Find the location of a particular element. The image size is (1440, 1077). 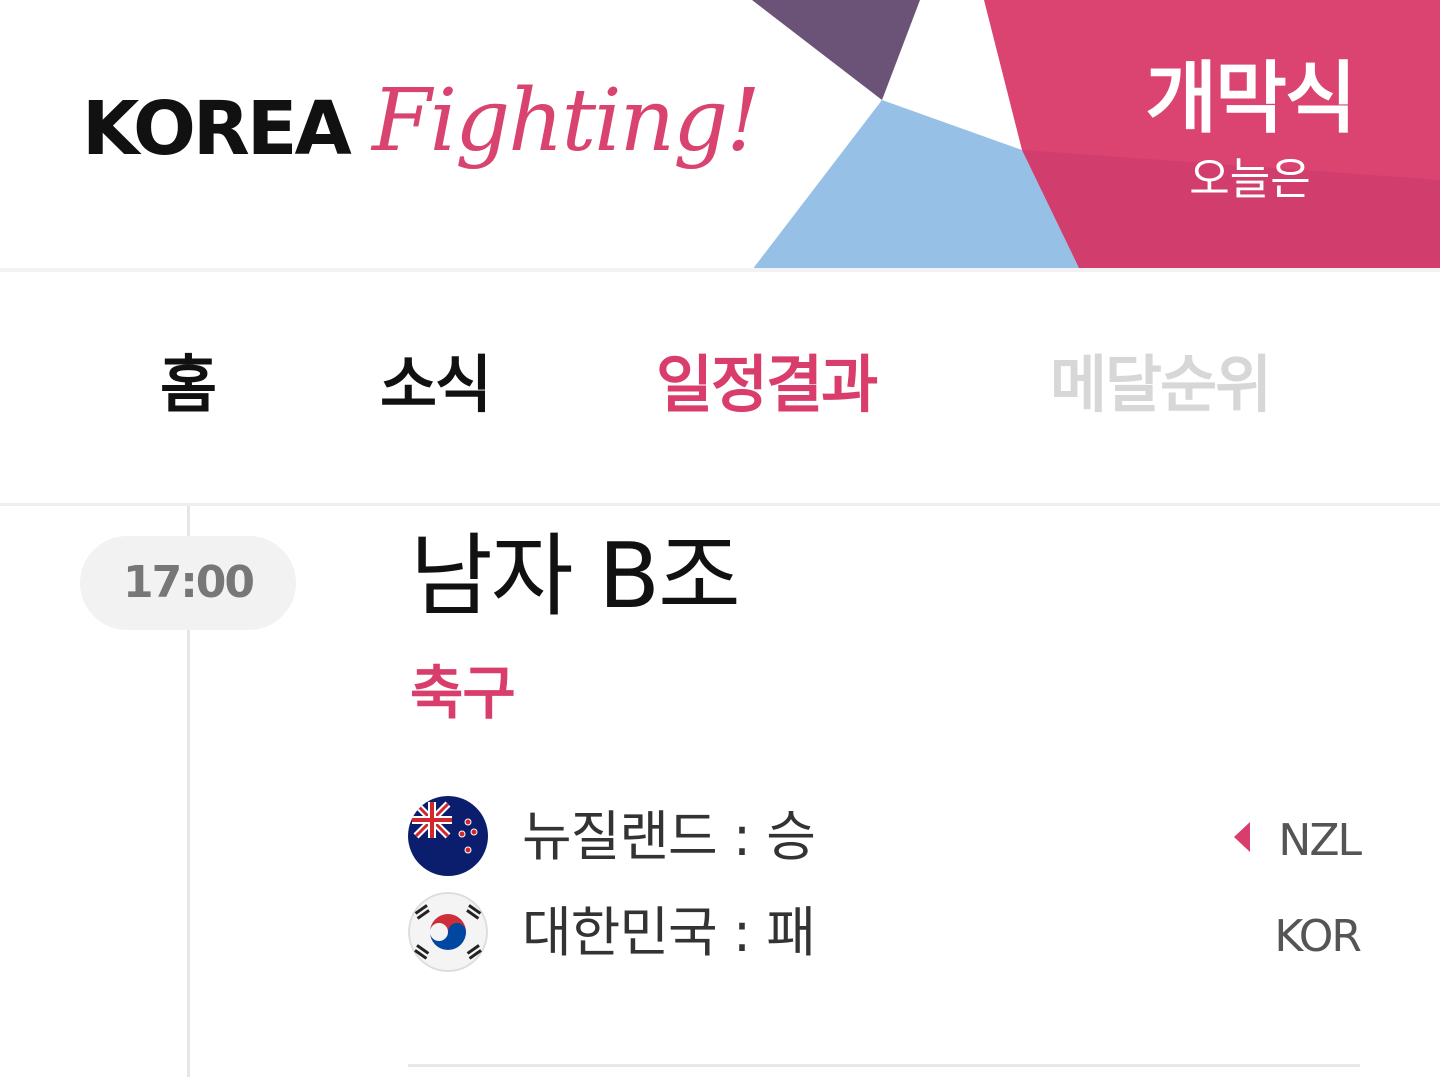

team-row-kor: 대한민국 : 패 KOR is located at coordinates (885, 933).